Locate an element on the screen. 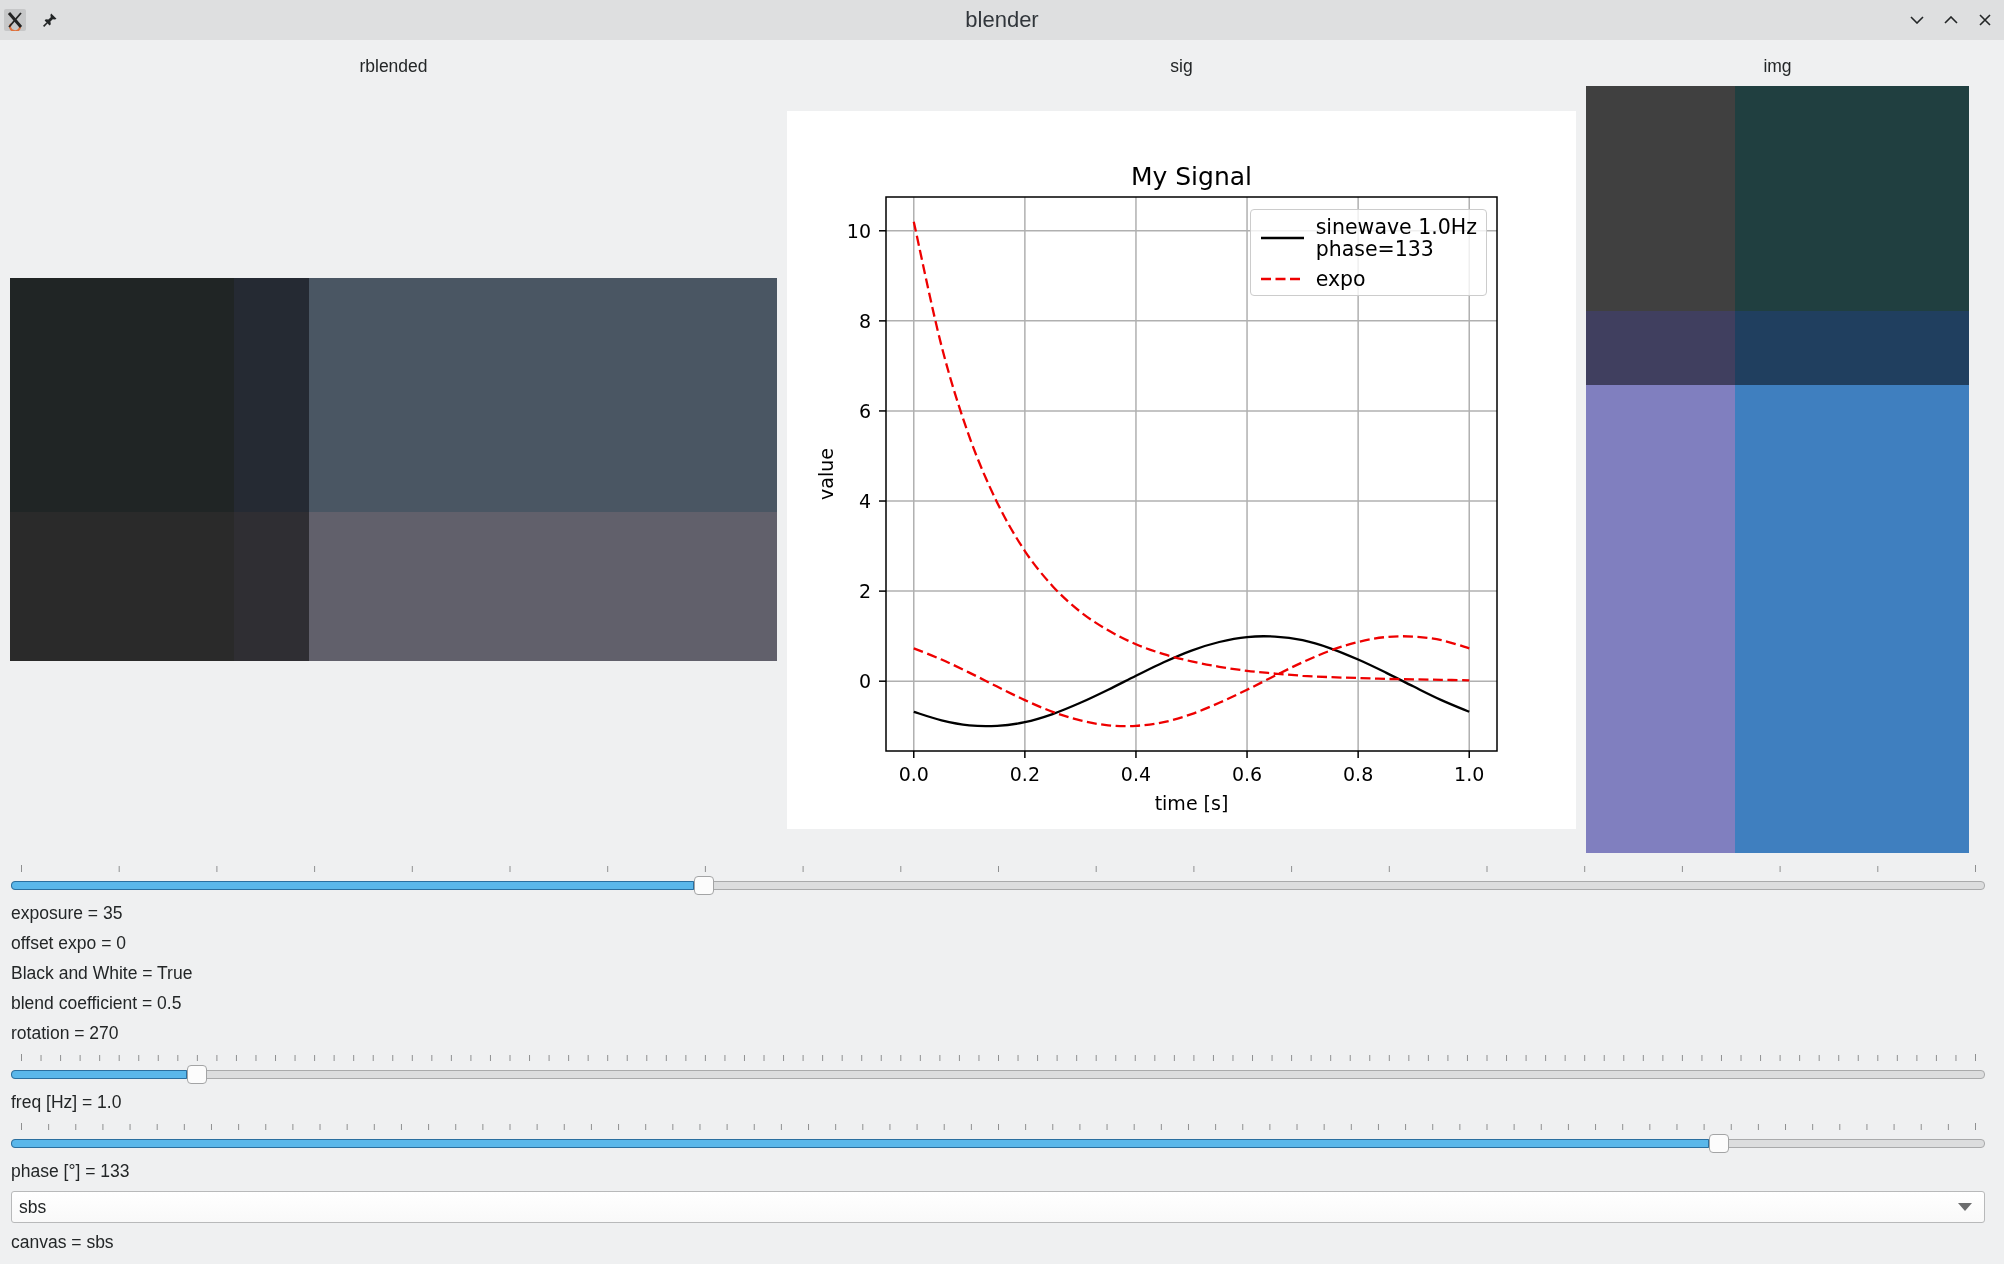  chart-title: My Signal is located at coordinates (1191, 176).